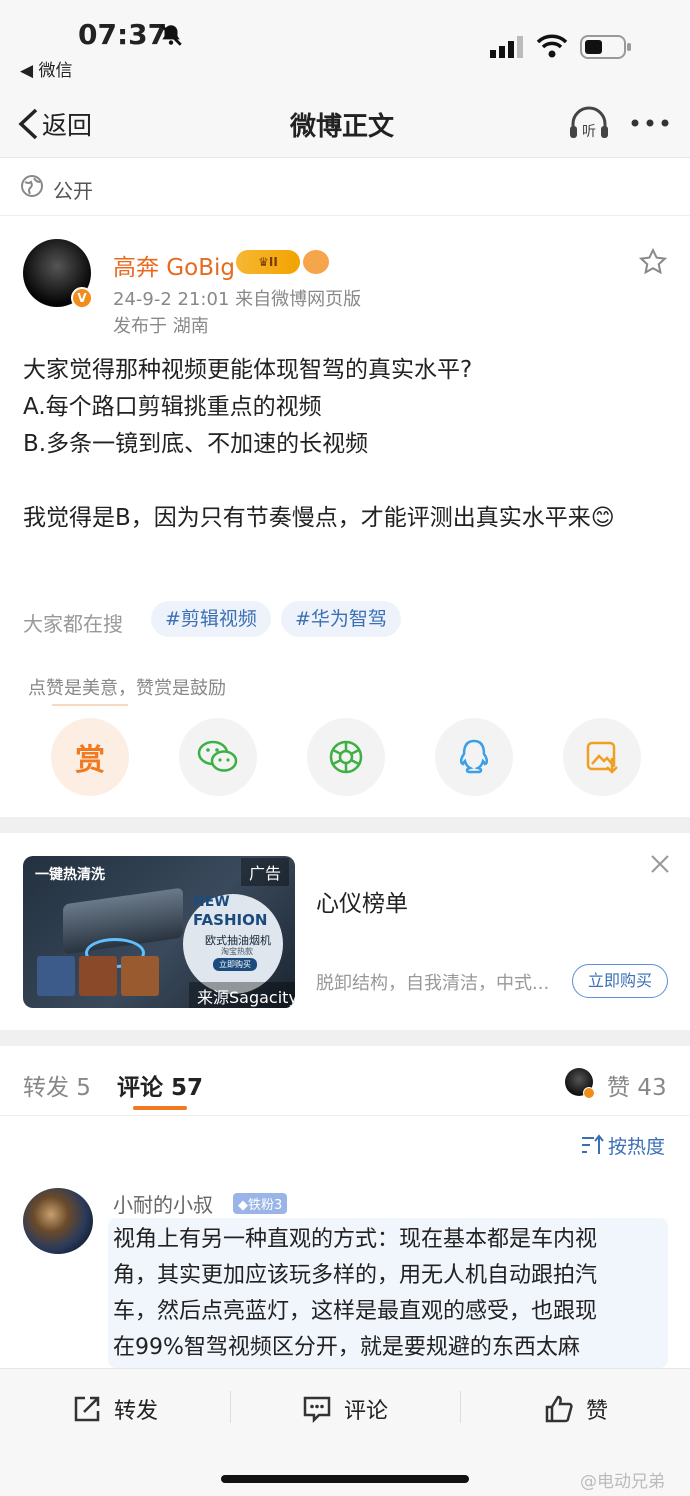 The width and height of the screenshot is (690, 1496). I want to click on reward-hint: 点赞是美意，赞赏是鼓励, so click(127, 688).